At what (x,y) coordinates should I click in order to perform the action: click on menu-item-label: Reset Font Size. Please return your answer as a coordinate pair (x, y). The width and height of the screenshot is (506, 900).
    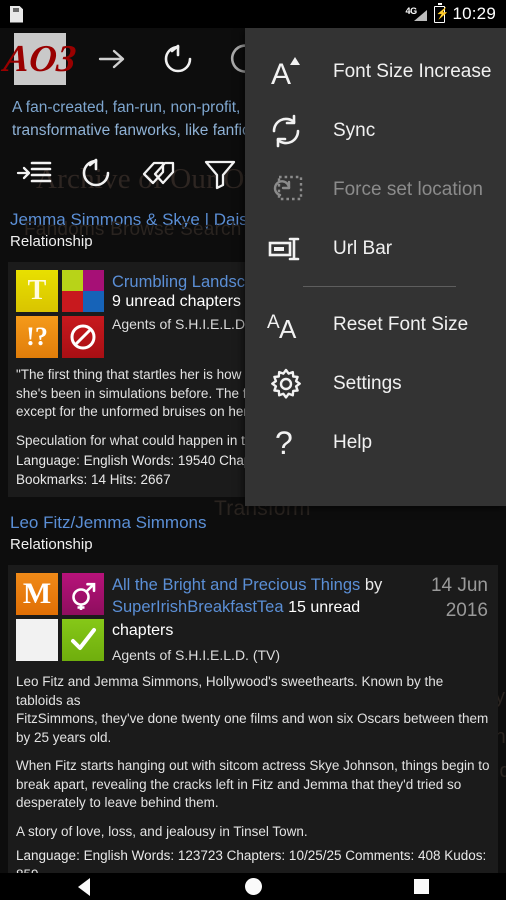
    Looking at the image, I should click on (401, 324).